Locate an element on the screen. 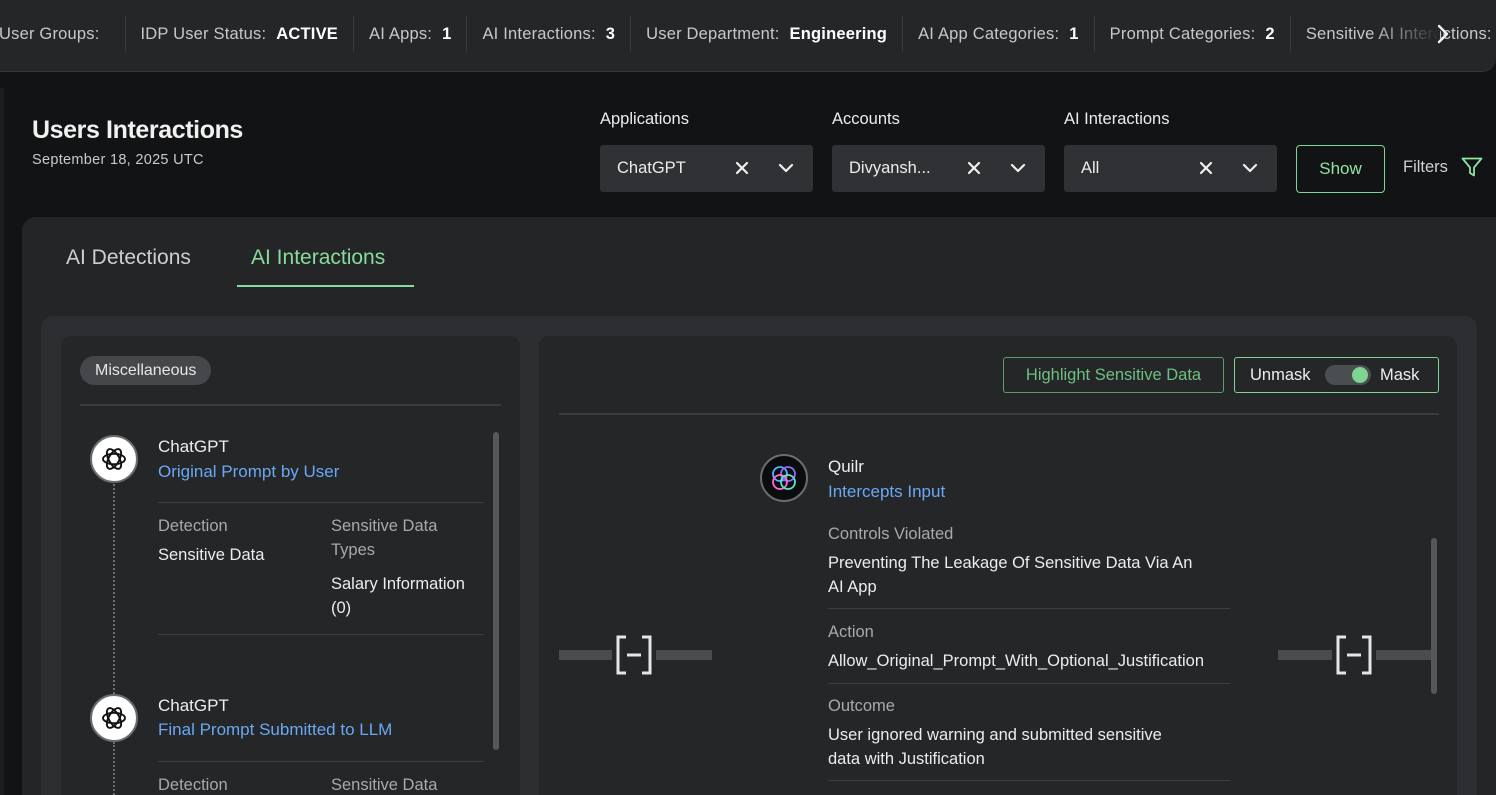  stat-value: 2 is located at coordinates (1270, 33).